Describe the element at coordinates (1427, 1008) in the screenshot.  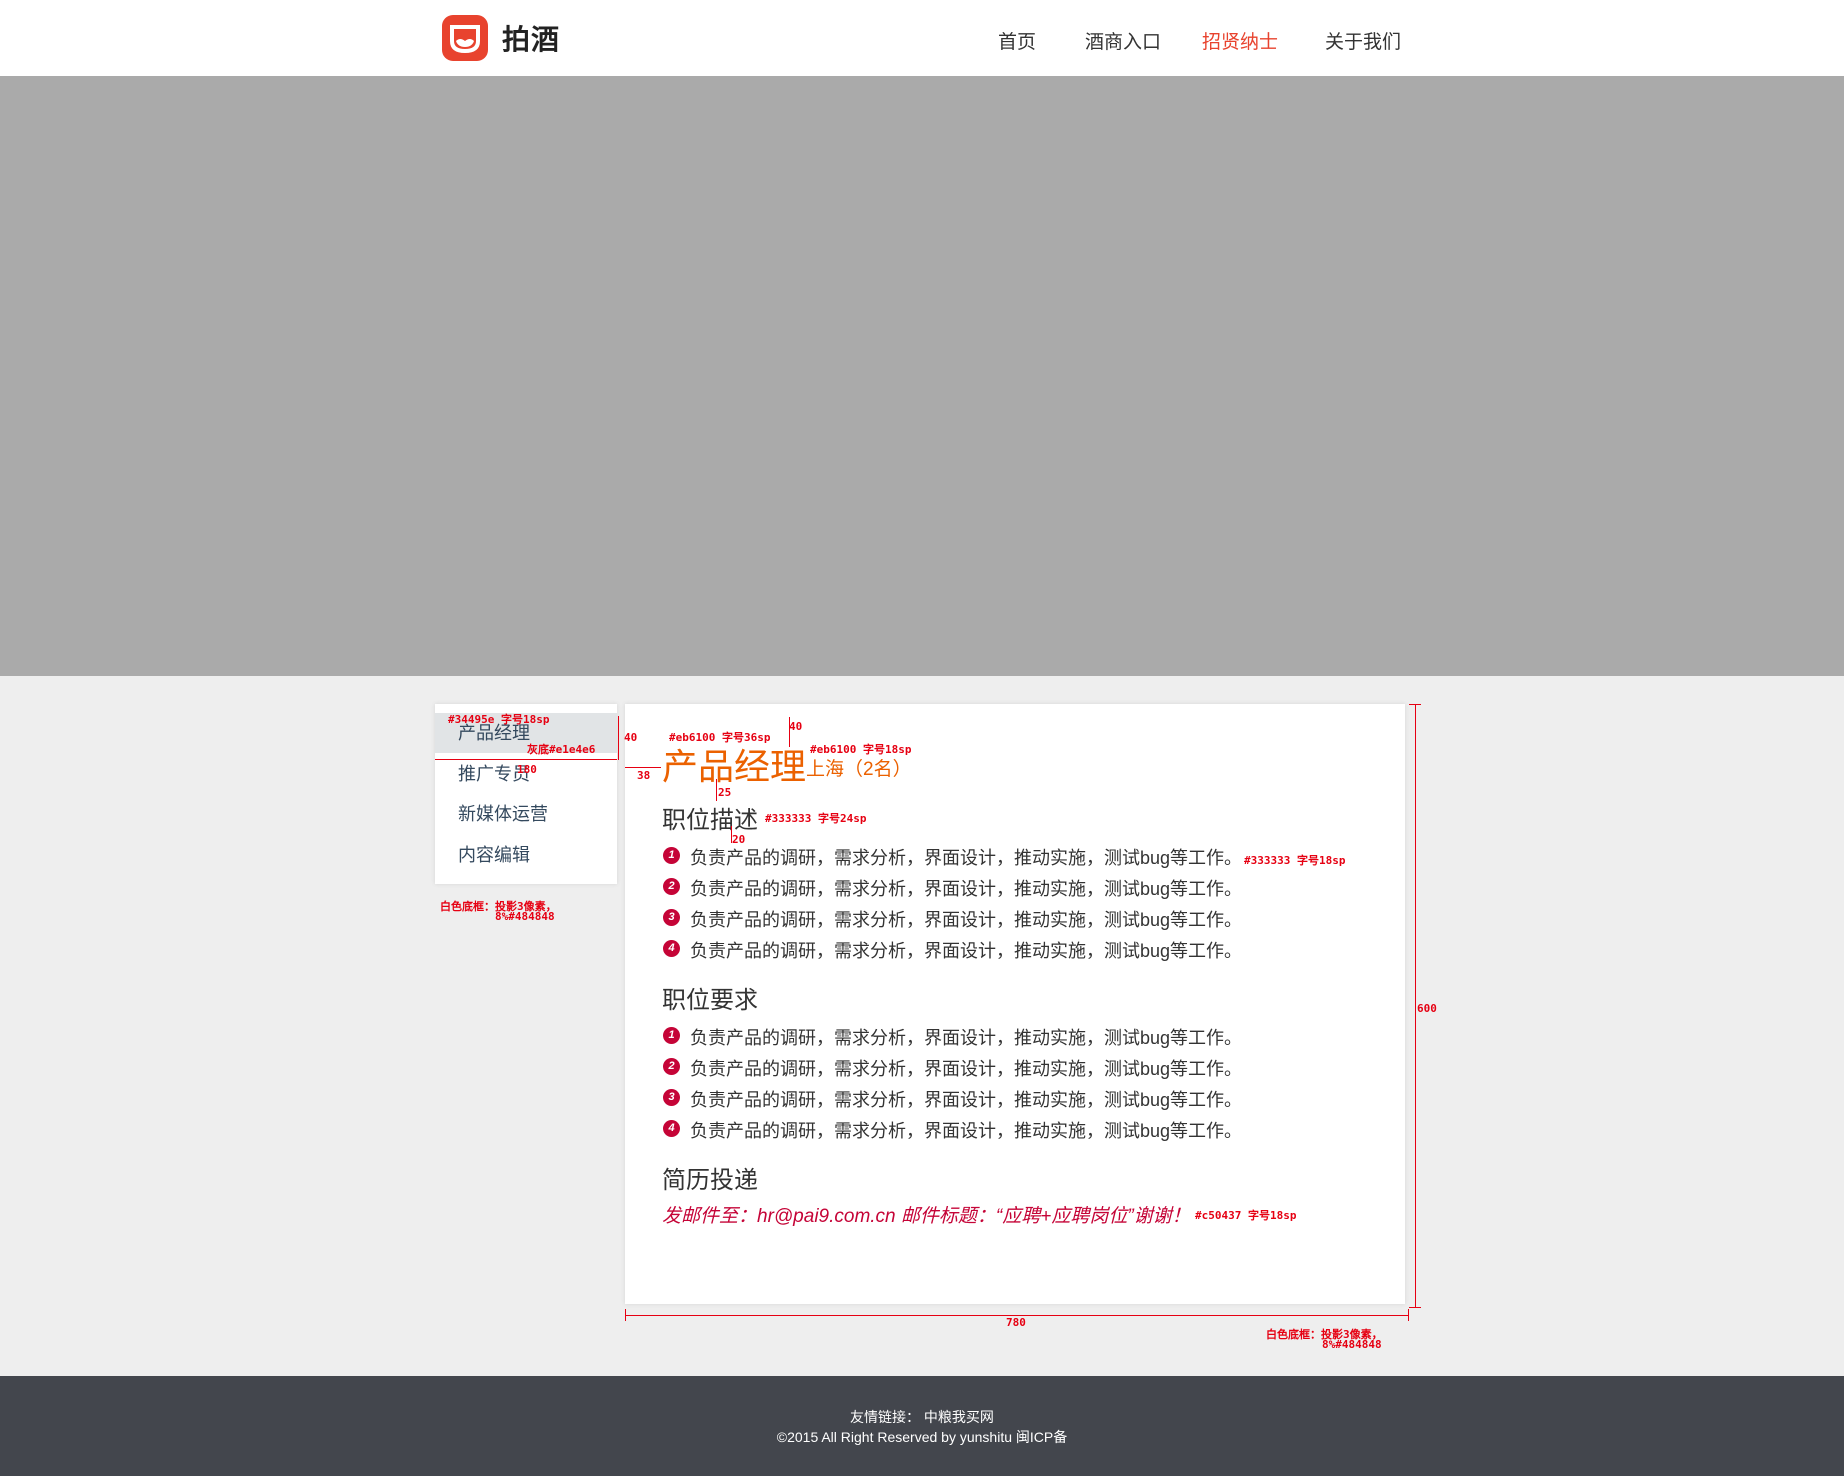
I see `annotation-card-height: 600` at that location.